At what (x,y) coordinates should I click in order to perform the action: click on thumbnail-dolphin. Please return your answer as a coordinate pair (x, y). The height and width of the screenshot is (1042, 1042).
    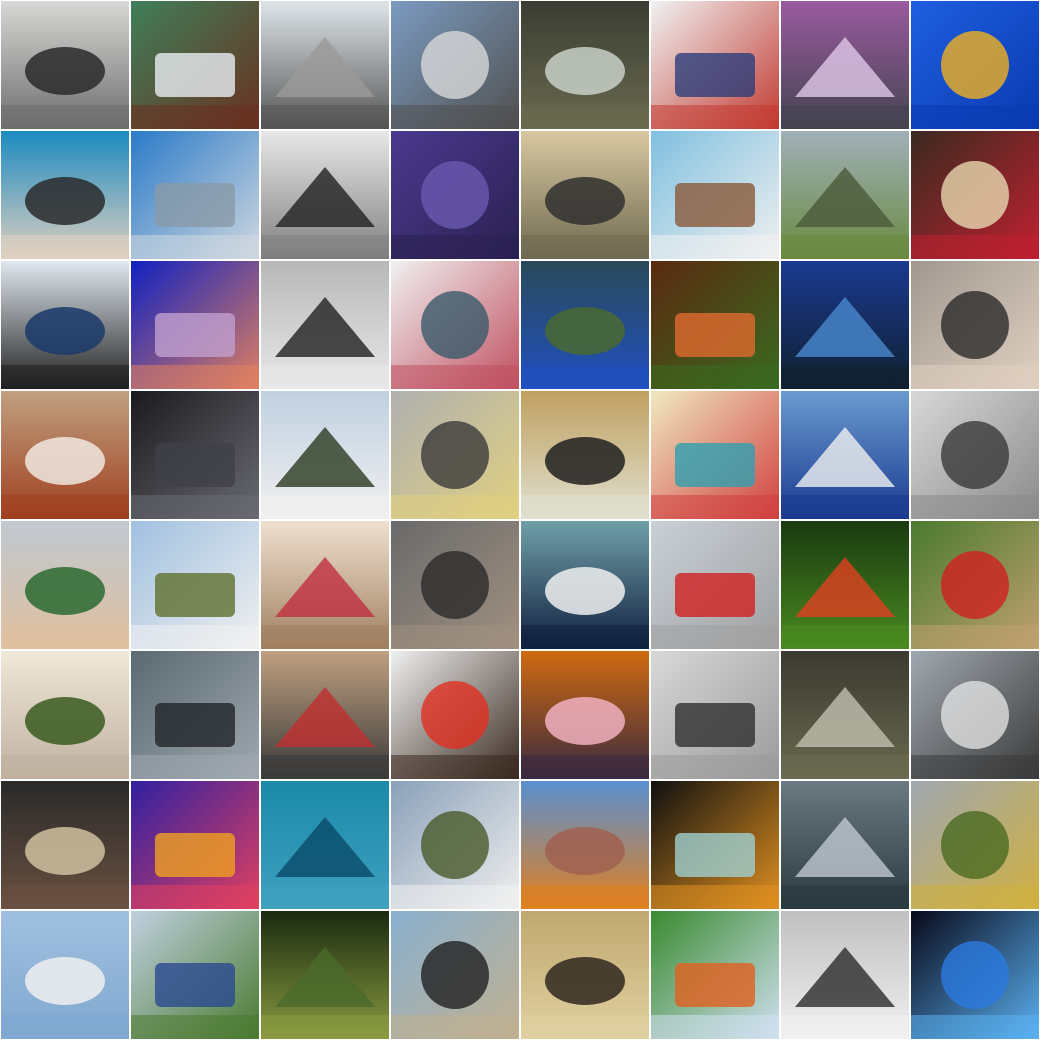
    Looking at the image, I should click on (195, 195).